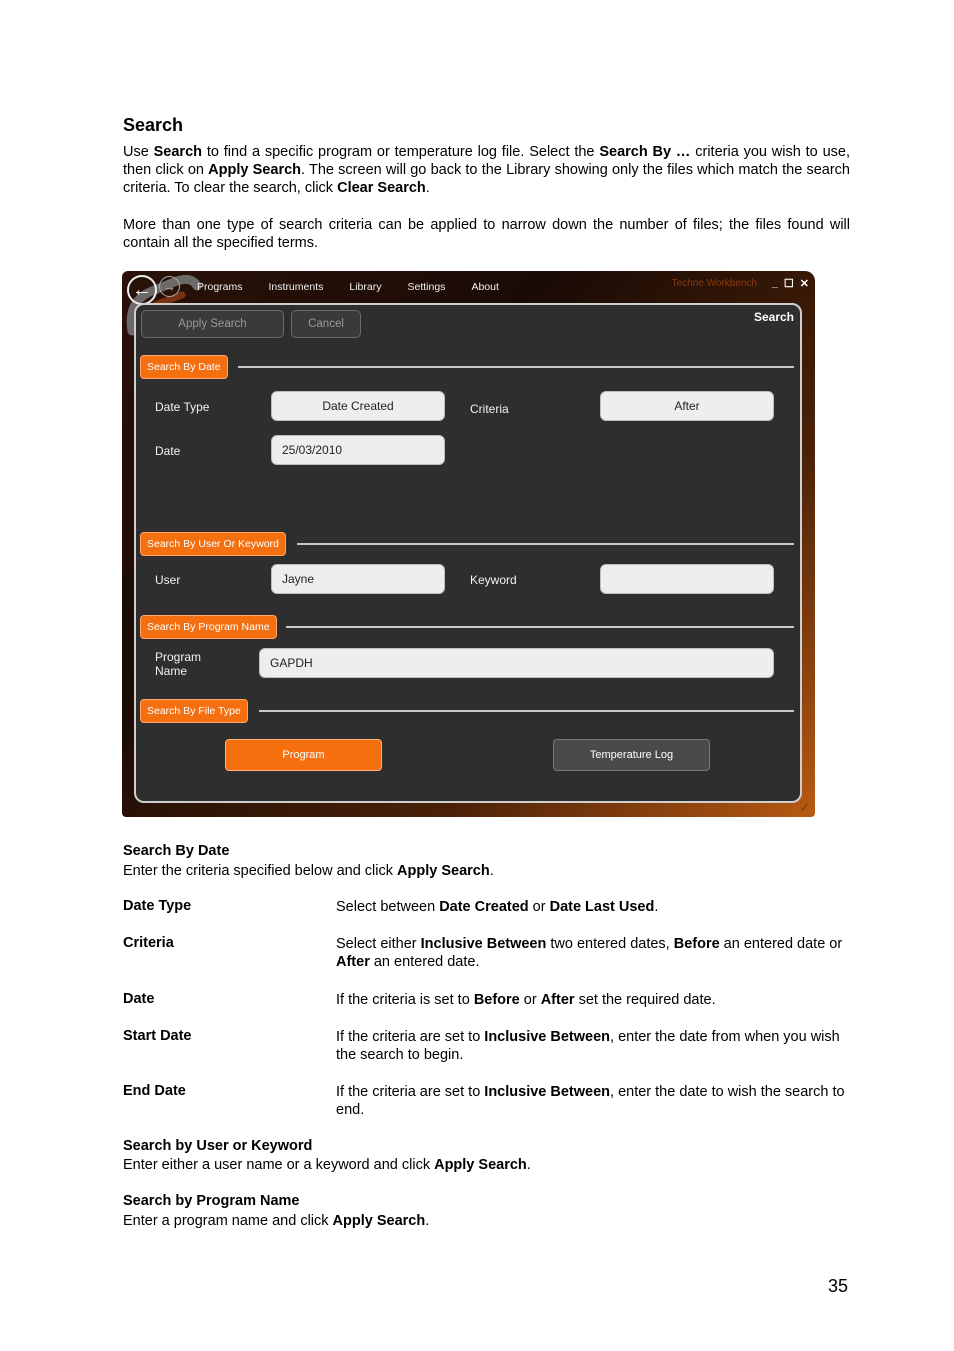  I want to click on criteria-select: After, so click(687, 406).